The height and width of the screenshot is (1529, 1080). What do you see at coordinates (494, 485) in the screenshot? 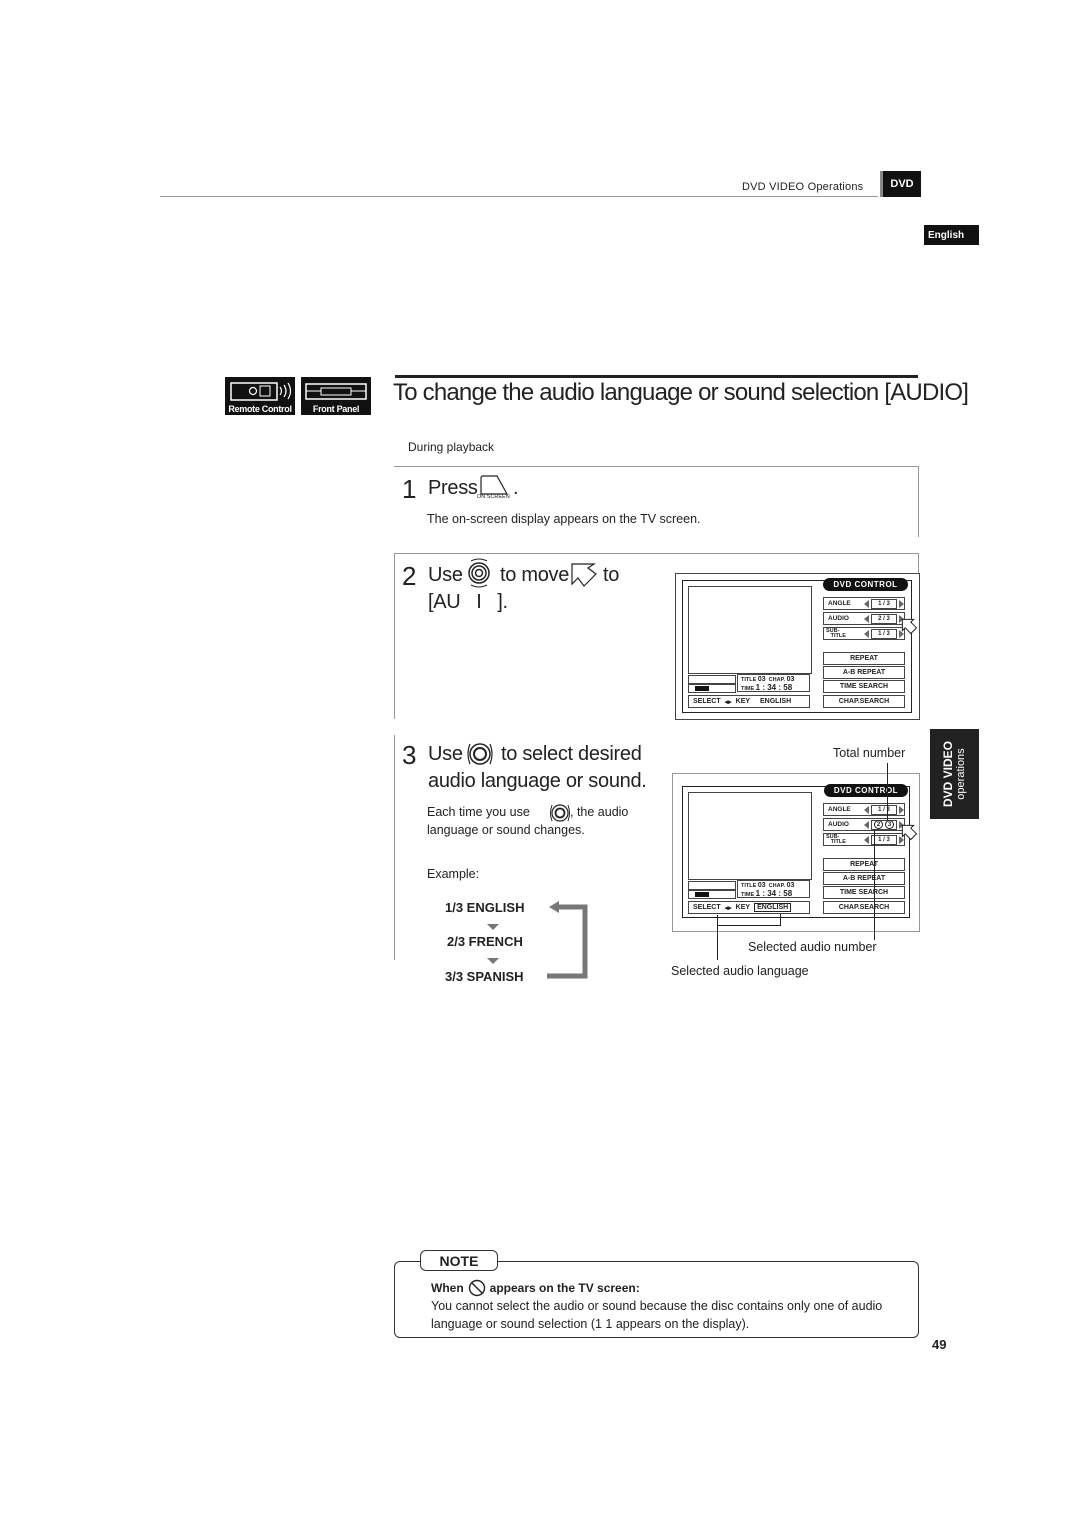
I see `on-screen-button-icon` at bounding box center [494, 485].